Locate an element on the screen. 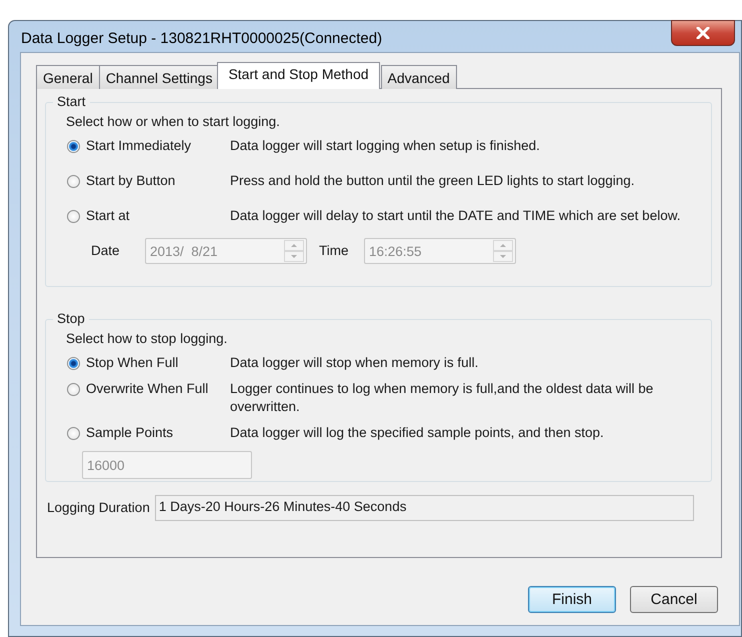  radio-option: Start at is located at coordinates (148, 216).